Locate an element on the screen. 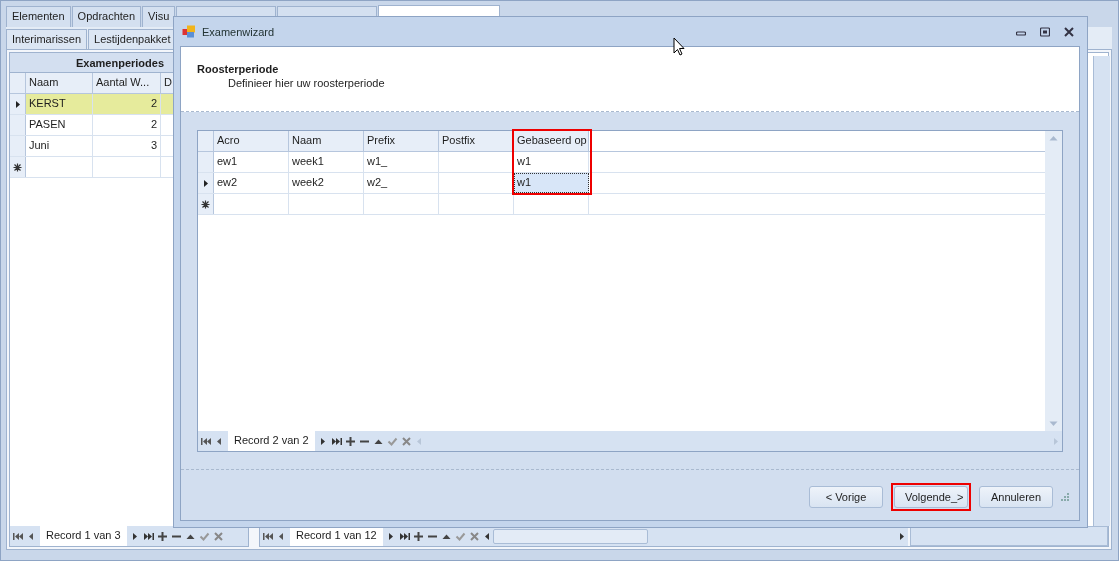 This screenshot has height=561, width=1119. close-icon is located at coordinates (1069, 31).